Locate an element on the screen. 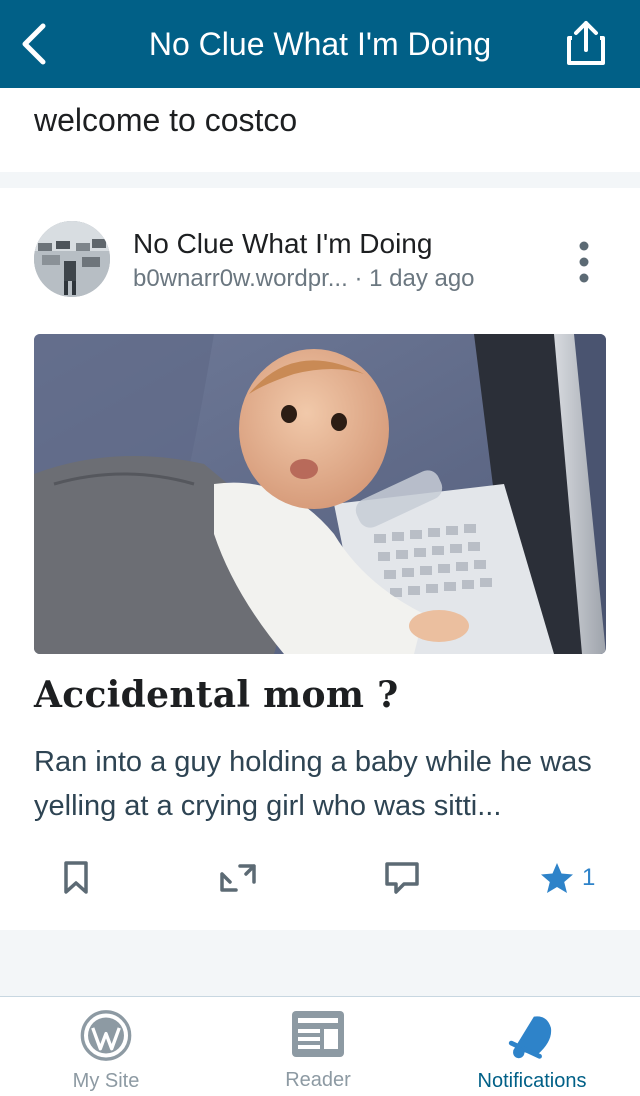 Image resolution: width=640 pixels, height=1096 pixels. tab-label: Notifications is located at coordinates (532, 1081).